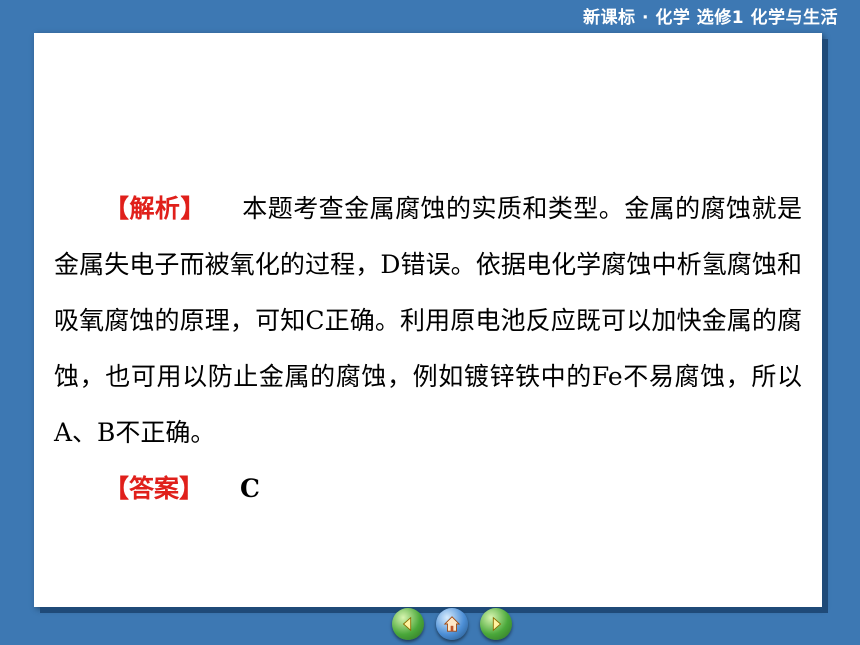 The height and width of the screenshot is (645, 860). What do you see at coordinates (154, 488) in the screenshot?
I see `answer-tag: 【答案】` at bounding box center [154, 488].